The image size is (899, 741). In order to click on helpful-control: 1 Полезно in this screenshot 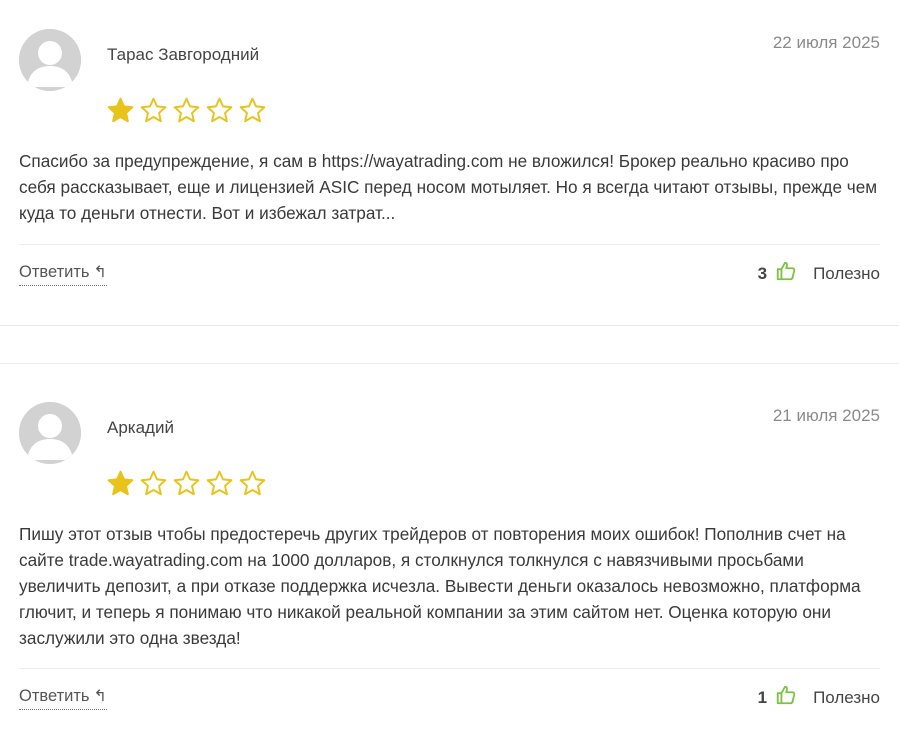, I will do `click(819, 697)`.